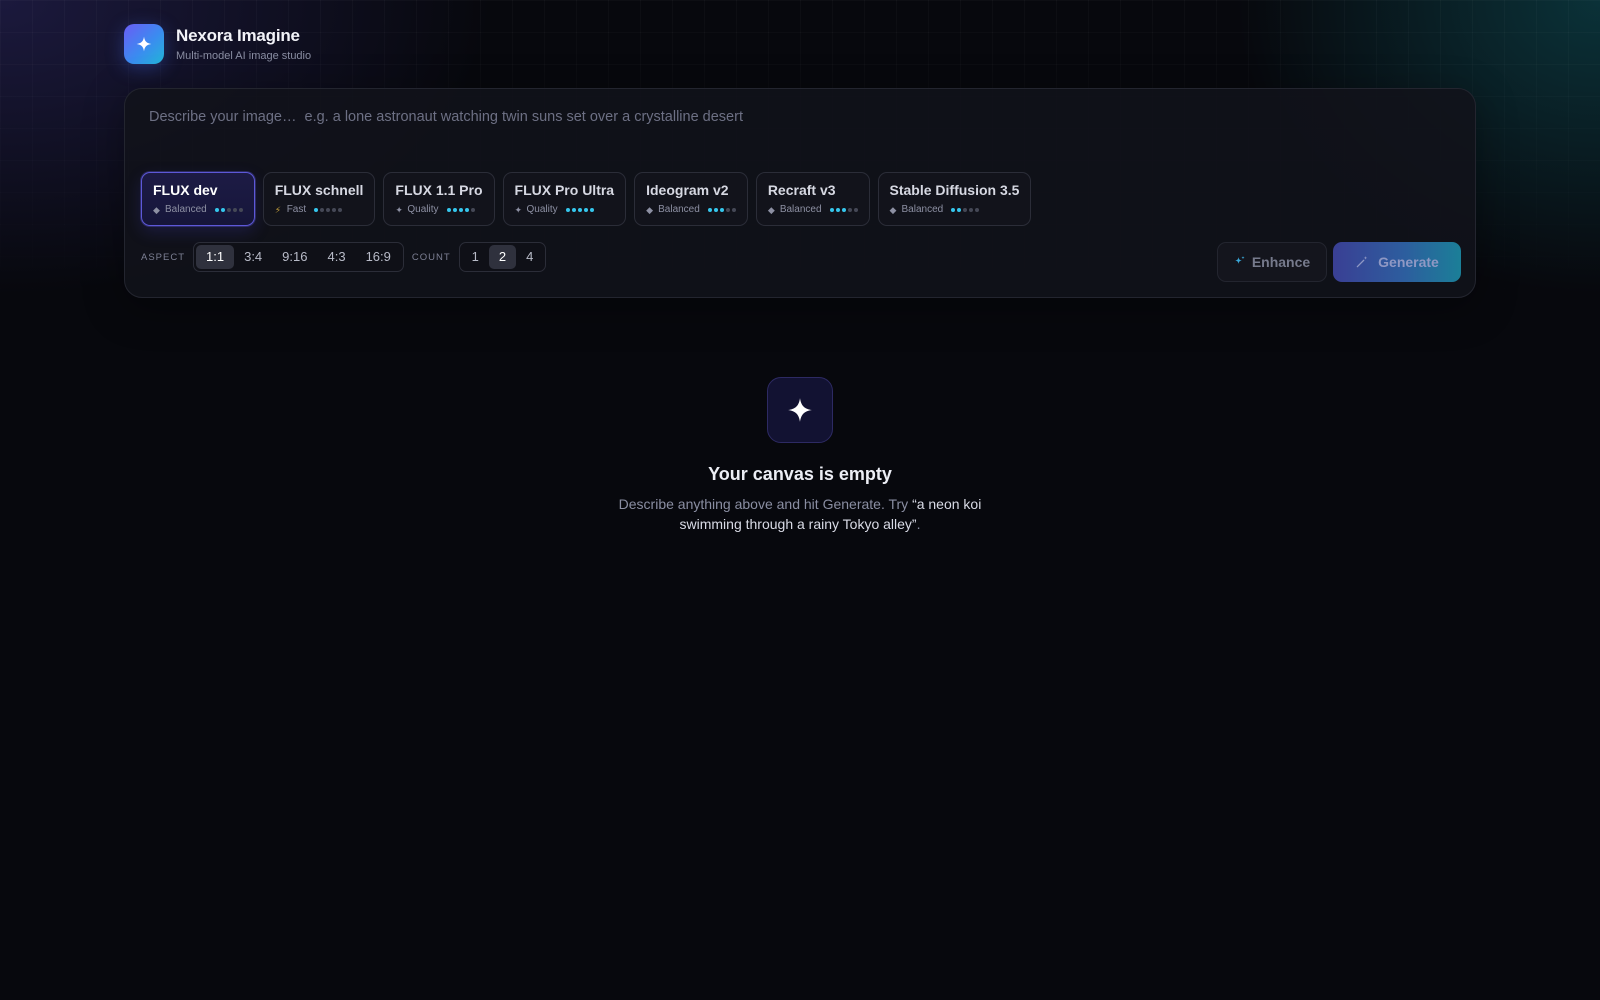  Describe the element at coordinates (800, 474) in the screenshot. I see `empty-state-title: Your canvas is empty` at that location.